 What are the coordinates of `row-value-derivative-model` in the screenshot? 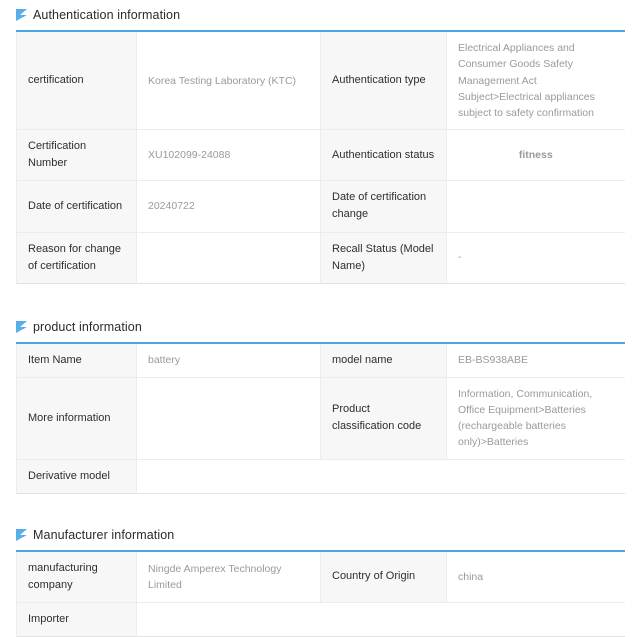 It's located at (380, 476).